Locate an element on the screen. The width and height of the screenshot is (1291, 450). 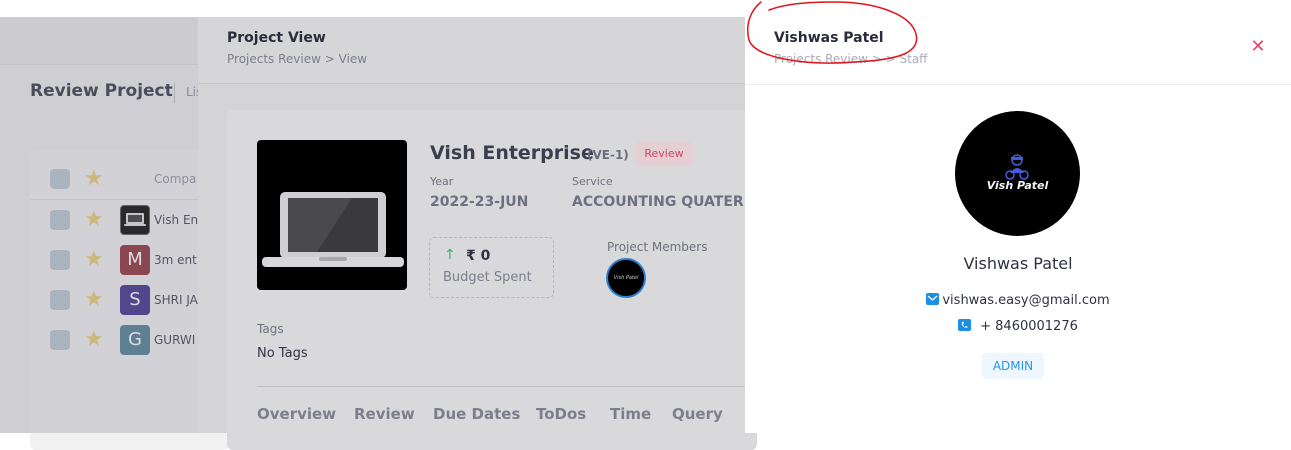
project-image is located at coordinates (332, 215).